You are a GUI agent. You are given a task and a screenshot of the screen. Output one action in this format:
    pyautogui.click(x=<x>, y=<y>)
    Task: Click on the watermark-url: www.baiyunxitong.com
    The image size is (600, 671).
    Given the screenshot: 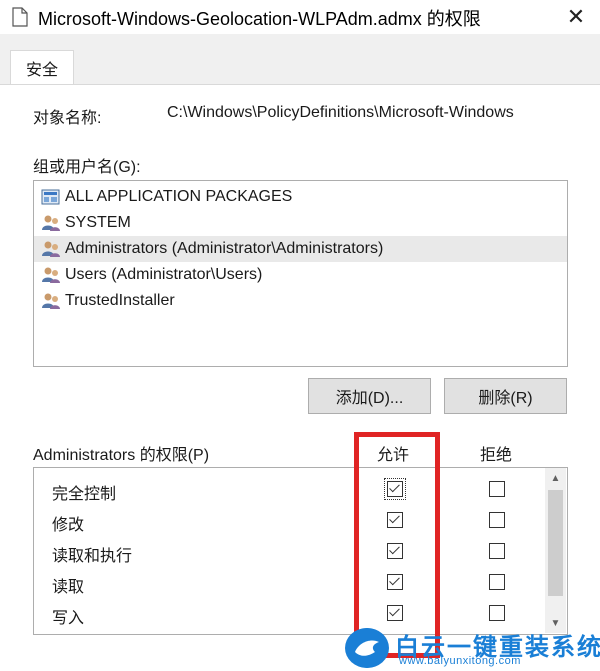 What is the action you would take?
    pyautogui.click(x=460, y=661)
    